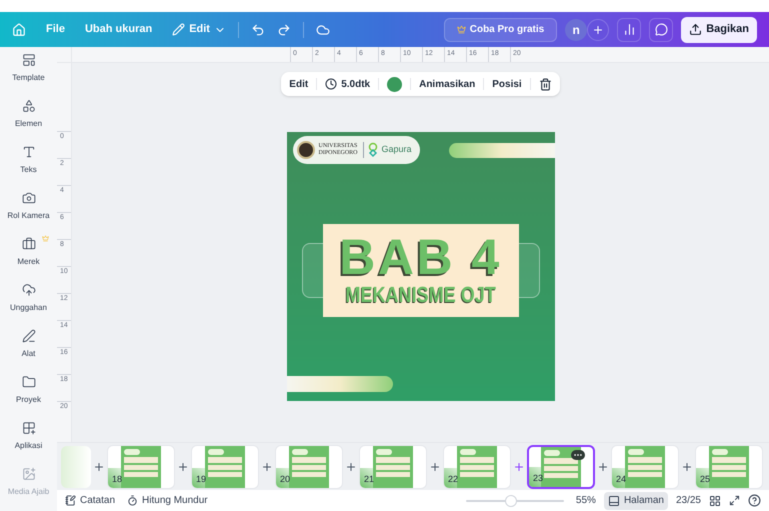 The height and width of the screenshot is (511, 769). I want to click on apps-icon, so click(29, 428).